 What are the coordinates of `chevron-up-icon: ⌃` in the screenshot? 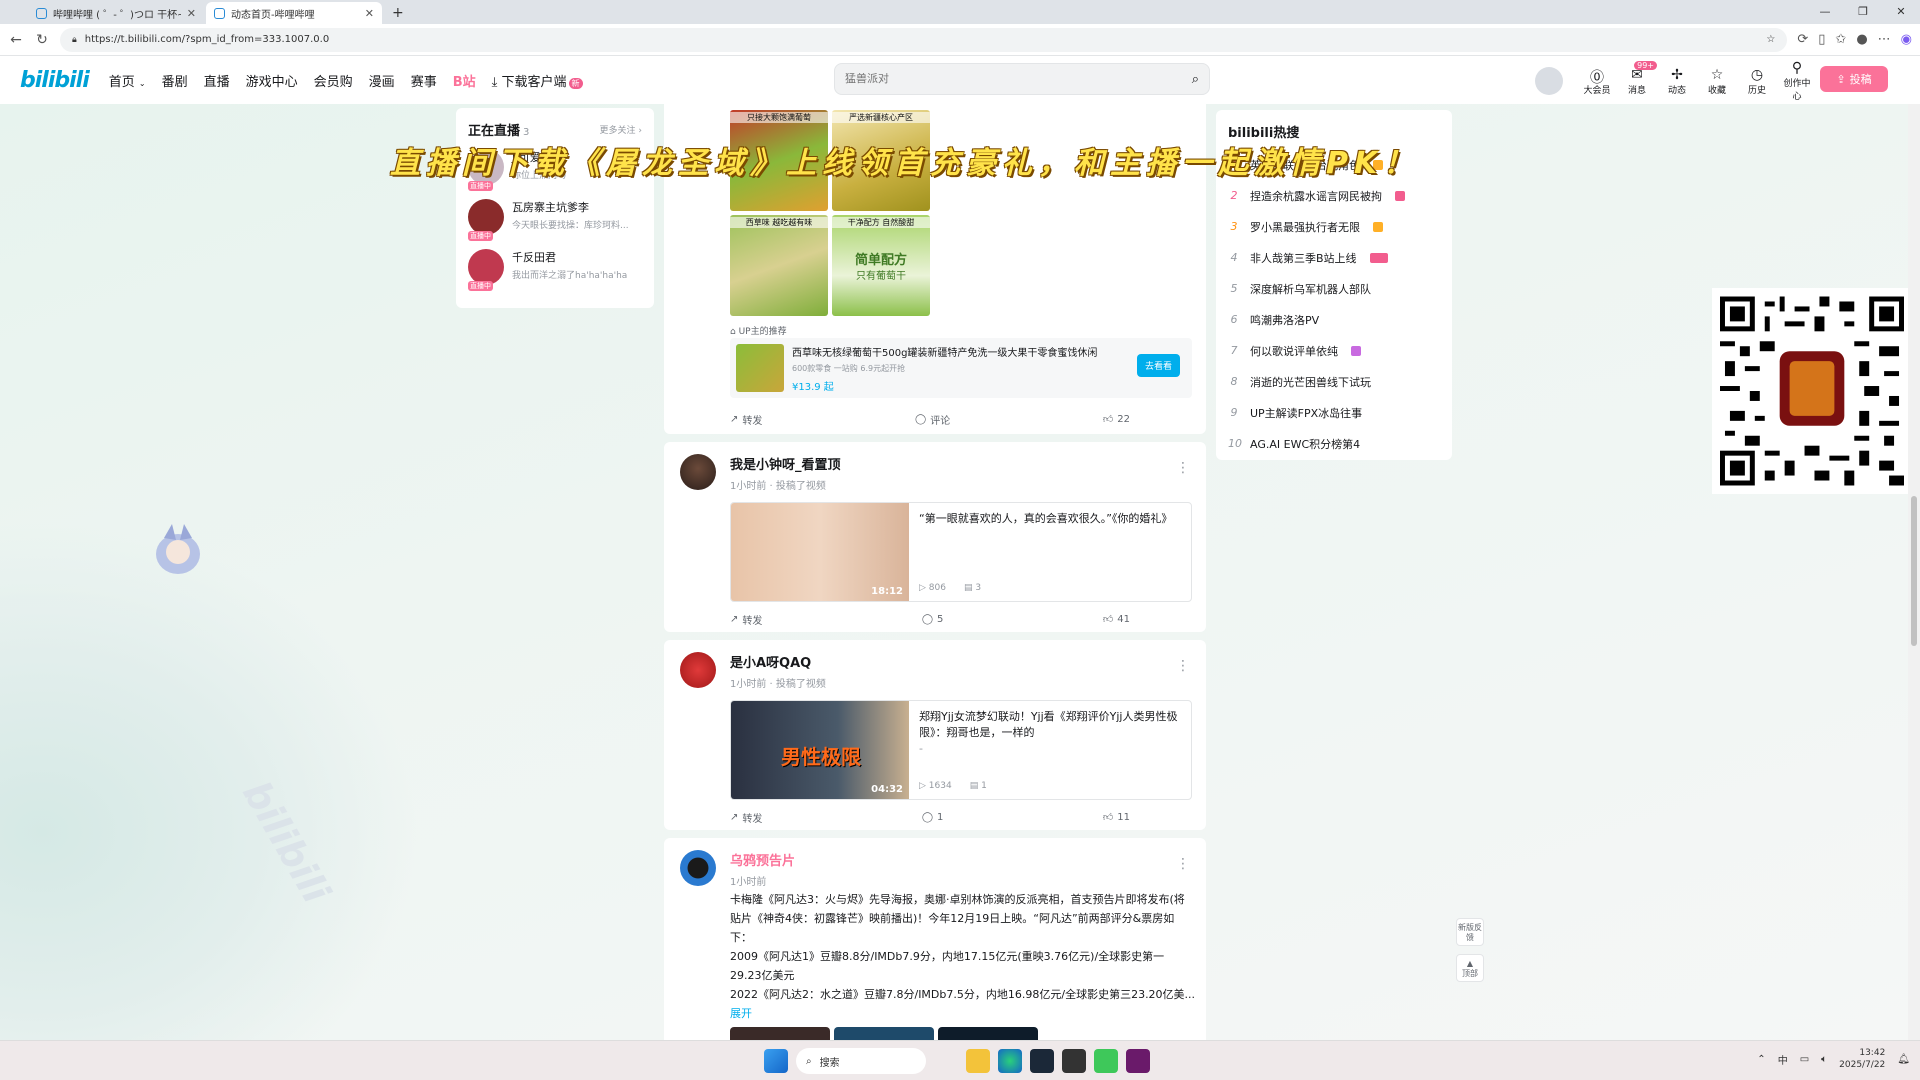 It's located at (1761, 1059).